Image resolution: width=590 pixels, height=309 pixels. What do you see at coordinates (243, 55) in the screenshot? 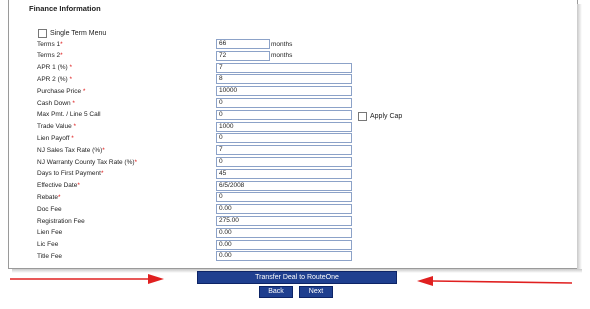
I see `field-input: 72` at bounding box center [243, 55].